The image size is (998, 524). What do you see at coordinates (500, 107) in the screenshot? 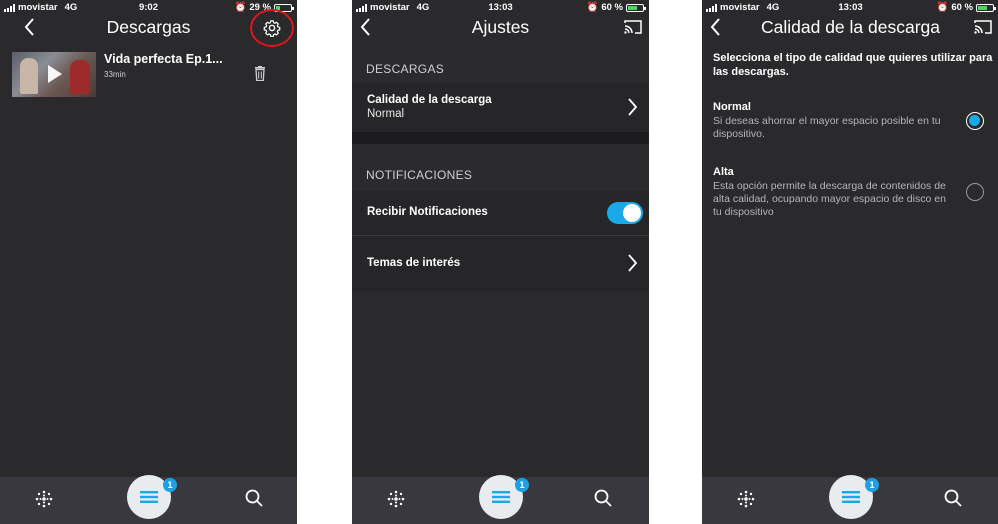
I see `row-download-quality: Calidad de la descarga Normal` at bounding box center [500, 107].